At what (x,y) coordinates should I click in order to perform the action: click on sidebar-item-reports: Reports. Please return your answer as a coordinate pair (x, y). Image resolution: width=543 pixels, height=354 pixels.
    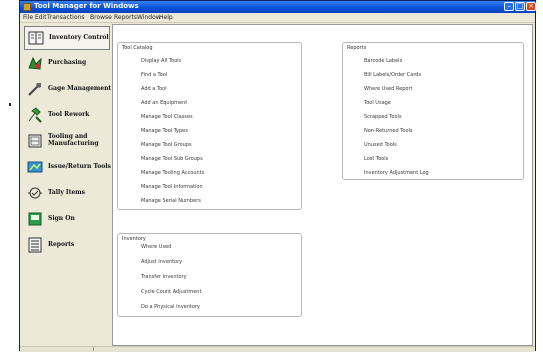
    Looking at the image, I should click on (67, 246).